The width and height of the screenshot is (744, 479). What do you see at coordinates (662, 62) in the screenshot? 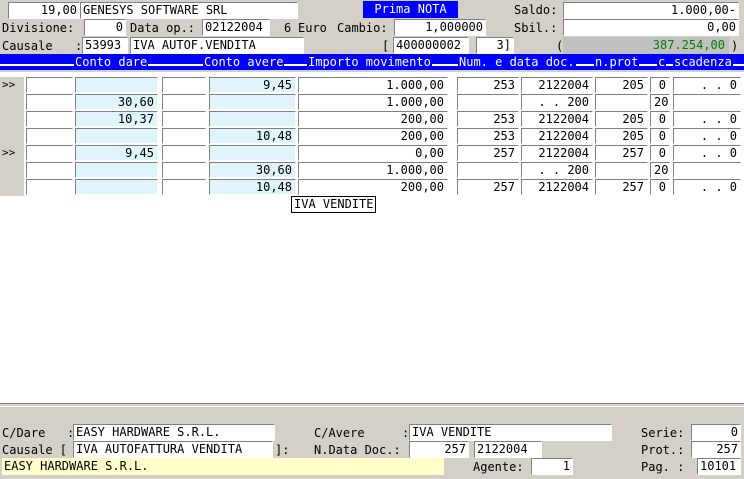
I see `col-c: c` at bounding box center [662, 62].